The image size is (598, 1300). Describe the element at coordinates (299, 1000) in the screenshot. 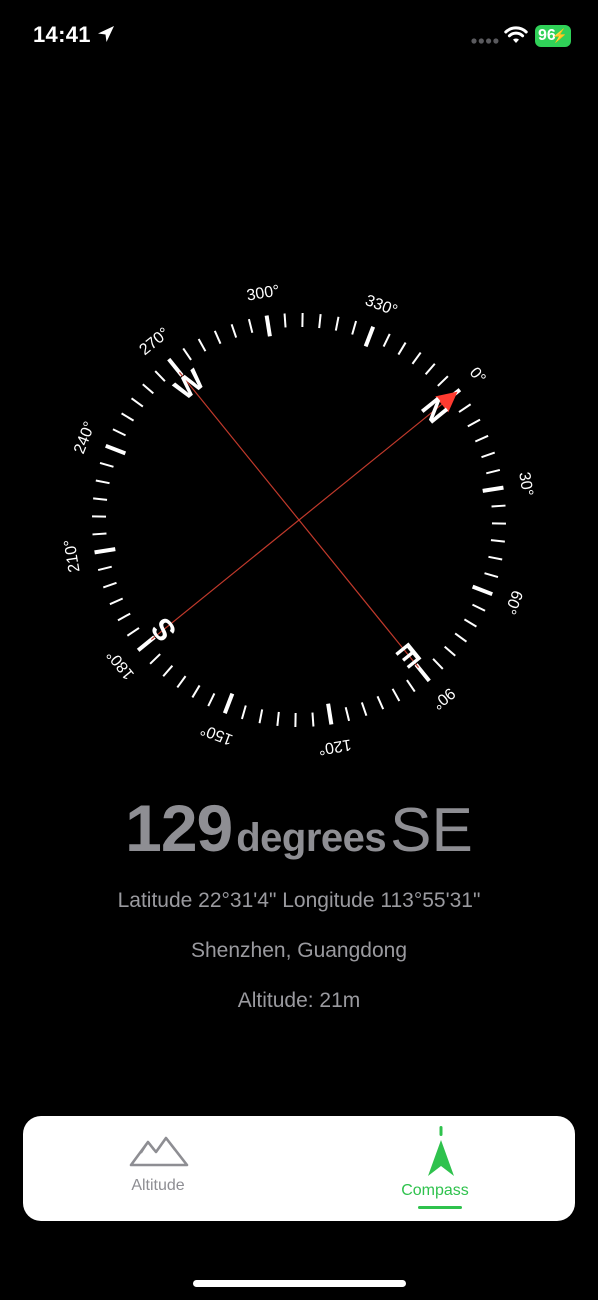

I see `altitude-text: Altitude: 21m` at that location.